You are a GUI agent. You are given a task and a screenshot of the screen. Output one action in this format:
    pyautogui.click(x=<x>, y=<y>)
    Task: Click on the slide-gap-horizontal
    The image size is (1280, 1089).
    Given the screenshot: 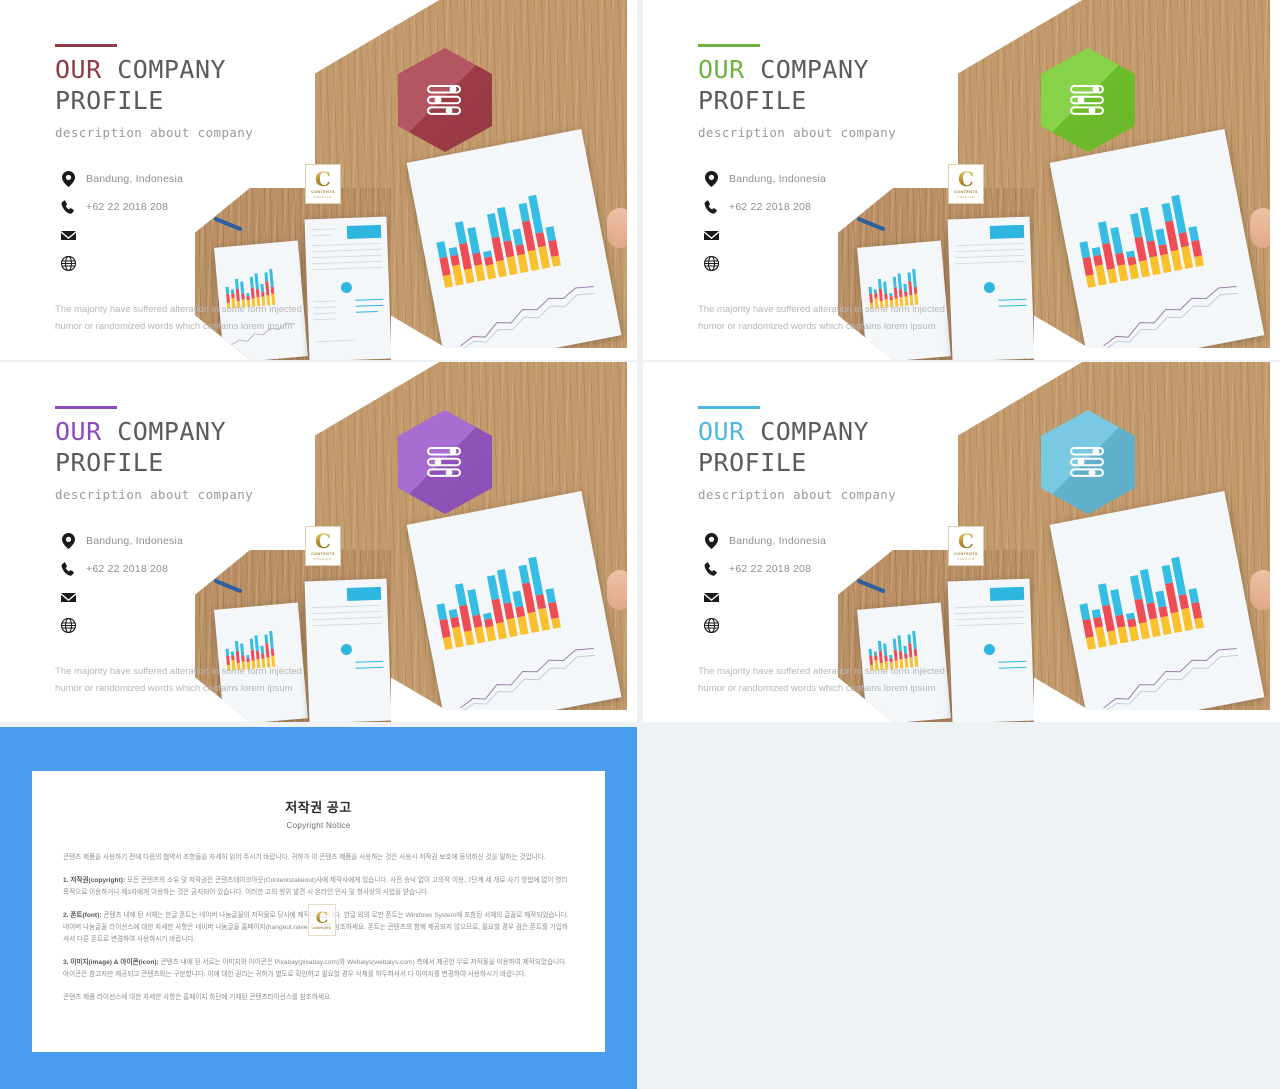 What is the action you would take?
    pyautogui.click(x=640, y=361)
    